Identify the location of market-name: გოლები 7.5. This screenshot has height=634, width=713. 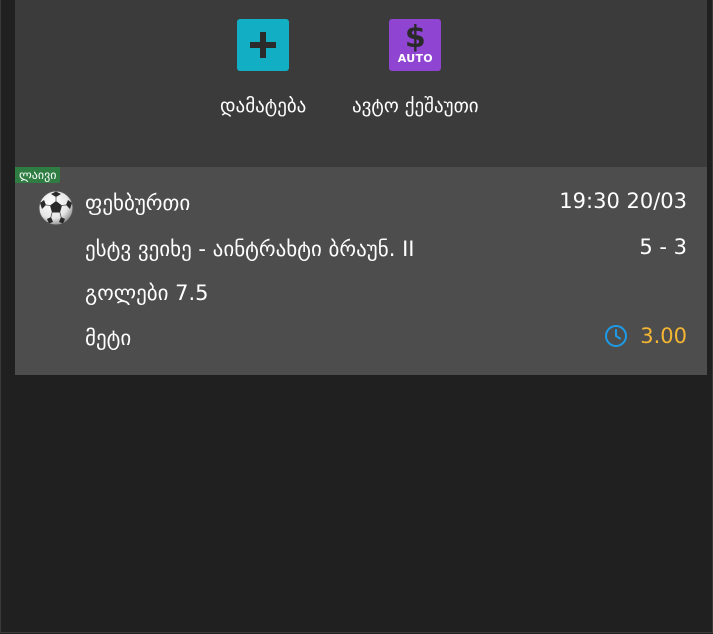
(147, 293).